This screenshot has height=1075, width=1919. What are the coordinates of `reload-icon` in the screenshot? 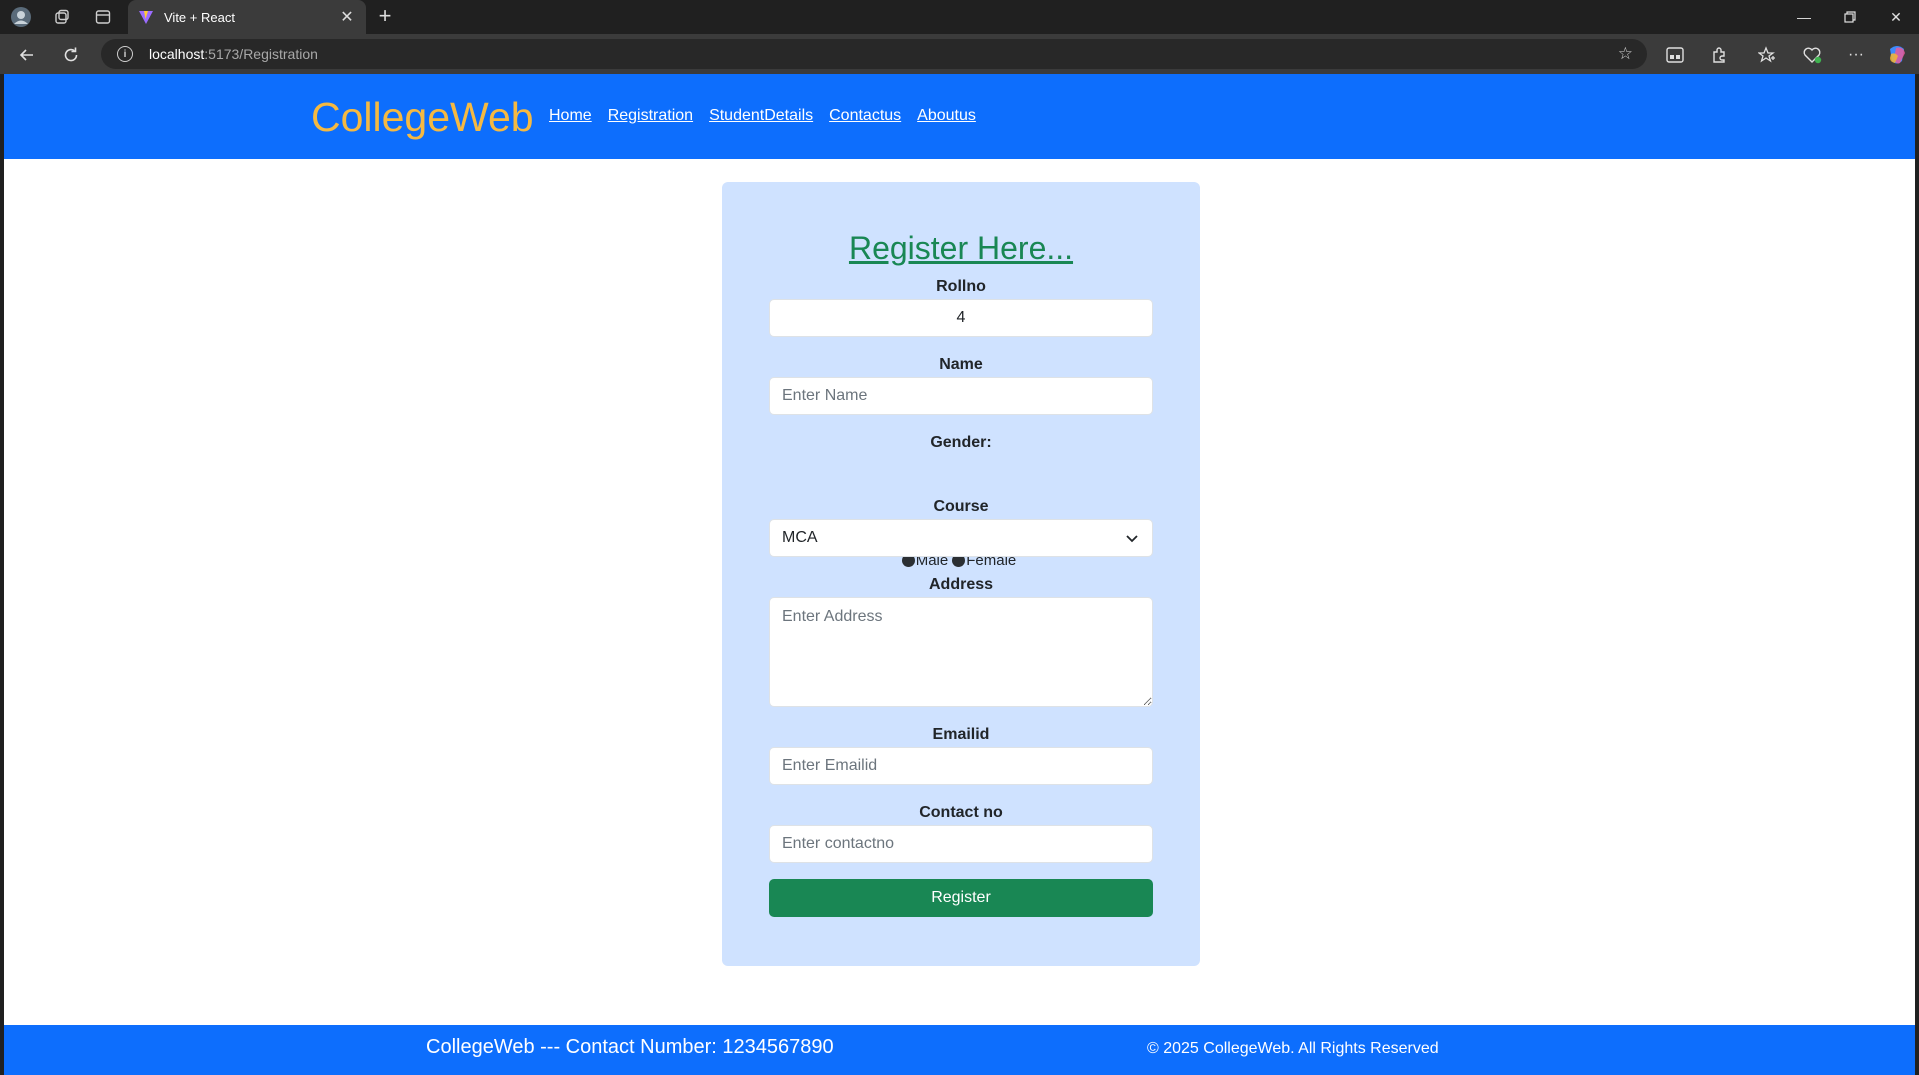 It's located at (71, 55).